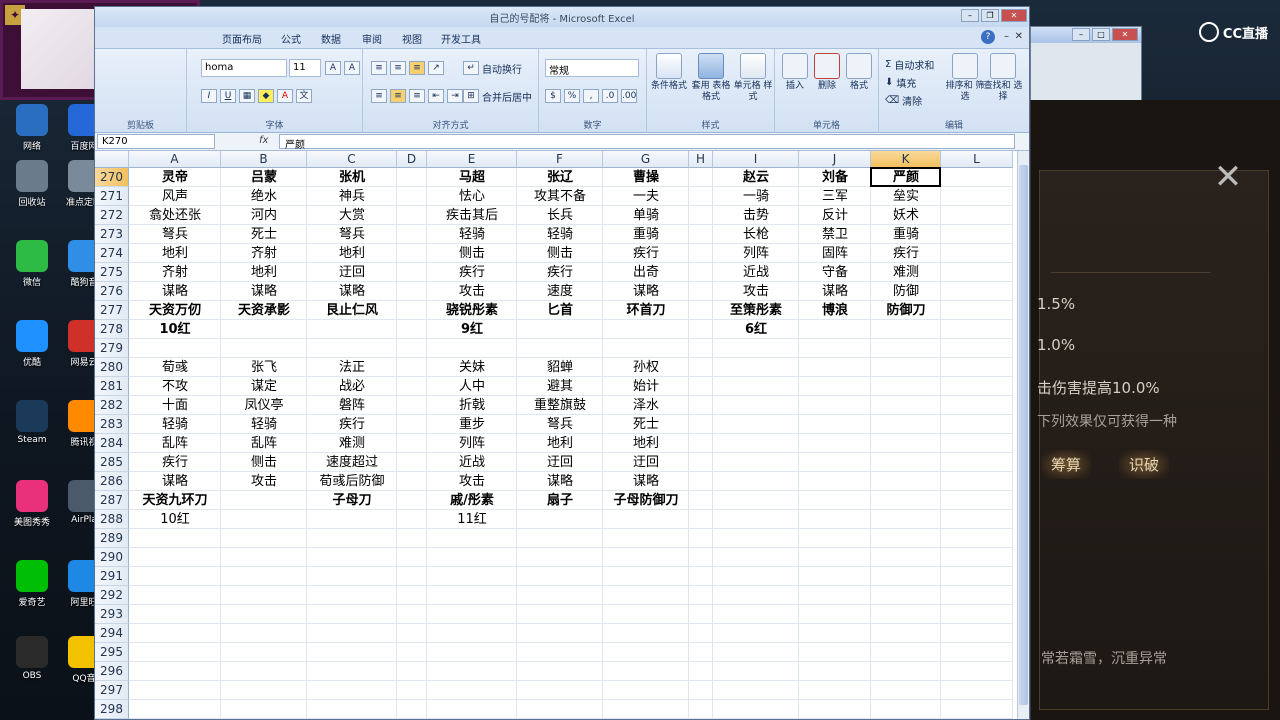 This screenshot has height=720, width=1280. What do you see at coordinates (472, 159) in the screenshot?
I see `column-header: E` at bounding box center [472, 159].